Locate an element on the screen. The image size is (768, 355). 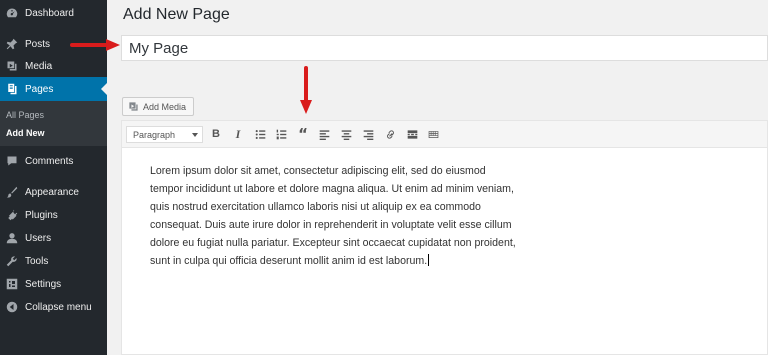
align-left-icon is located at coordinates (324, 134).